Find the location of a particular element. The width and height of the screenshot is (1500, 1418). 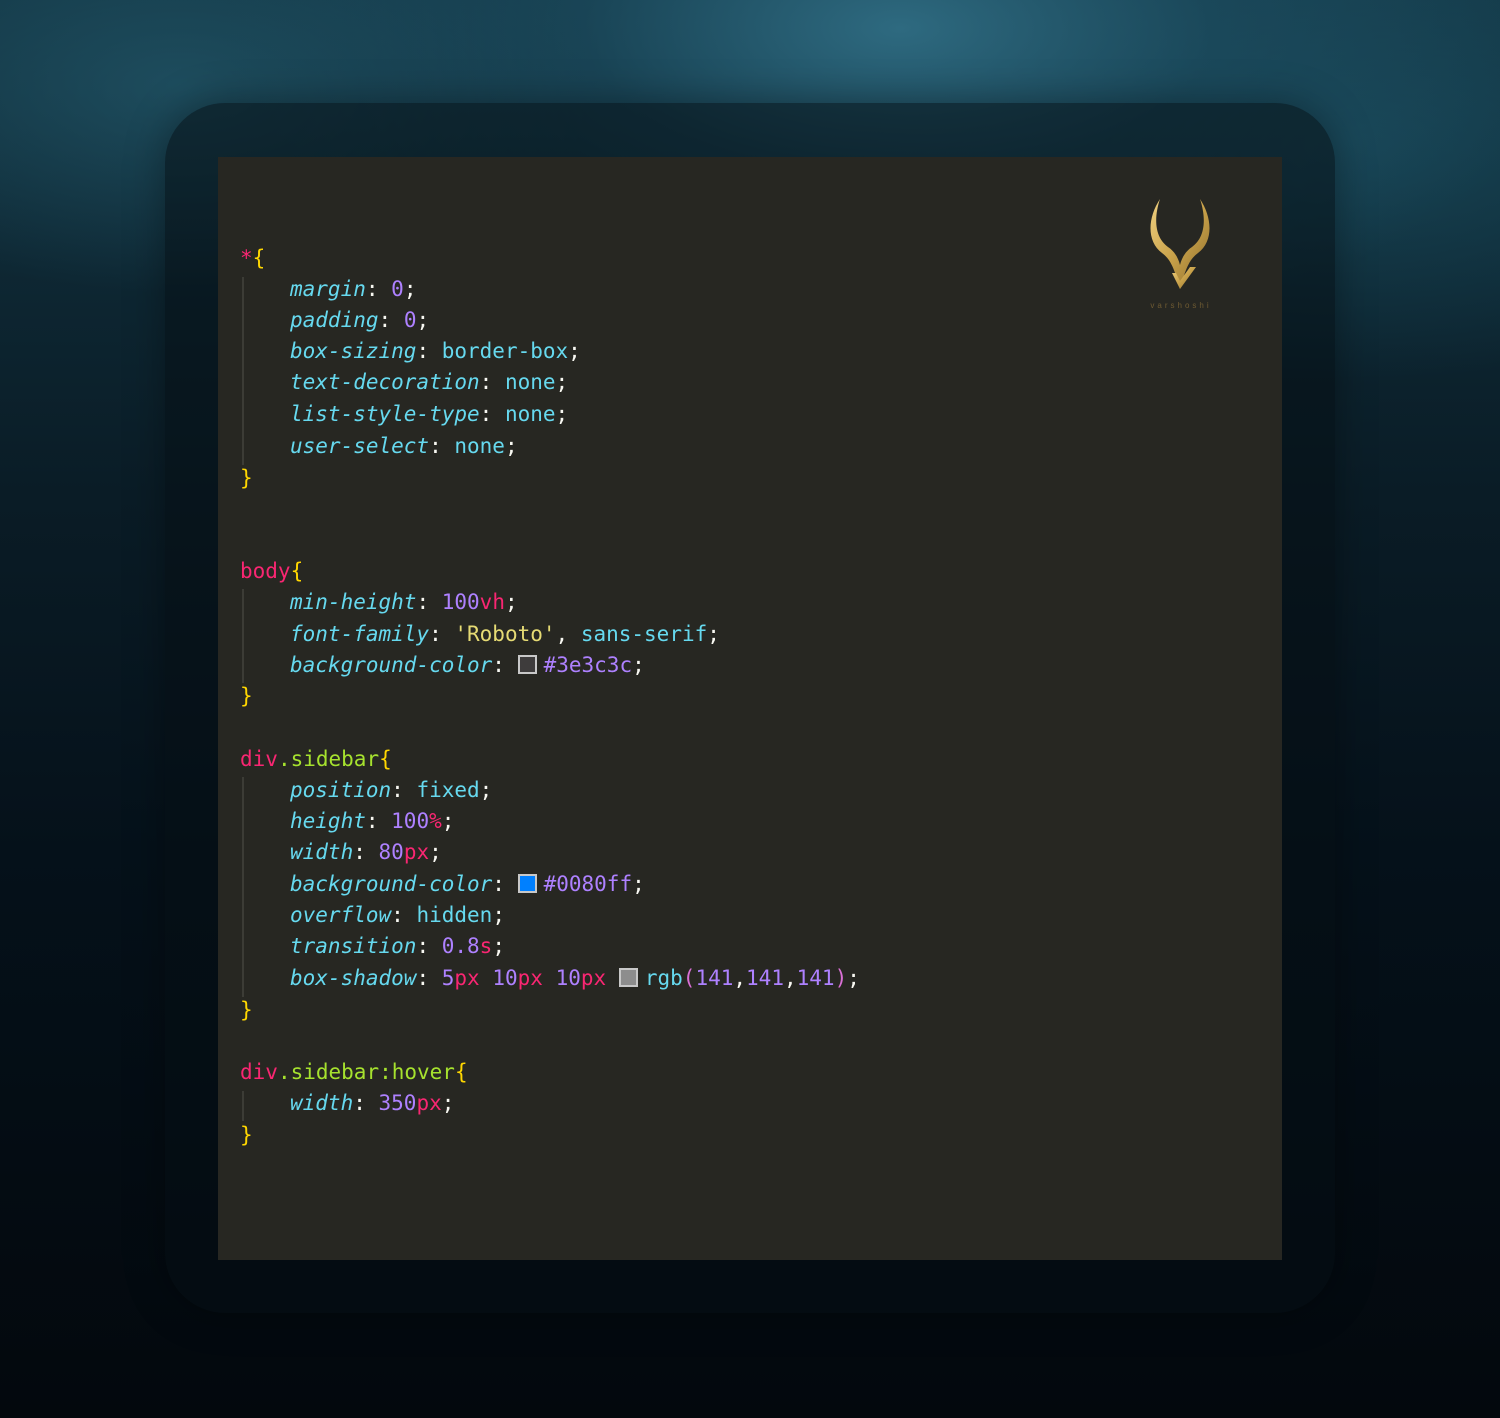

code-line: box-sizing: border-box; is located at coordinates (435, 351).